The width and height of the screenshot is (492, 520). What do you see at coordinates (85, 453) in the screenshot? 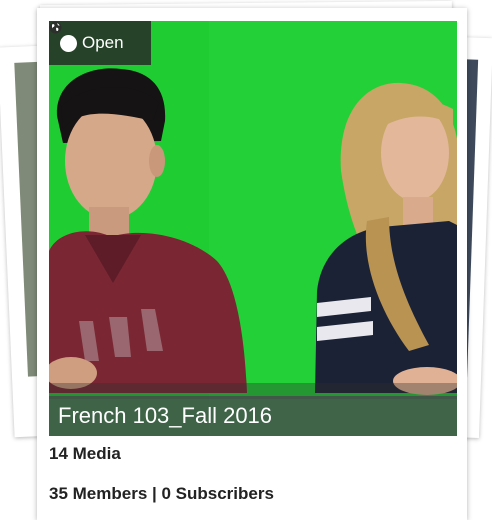
I see `media-count: 14 Media` at bounding box center [85, 453].